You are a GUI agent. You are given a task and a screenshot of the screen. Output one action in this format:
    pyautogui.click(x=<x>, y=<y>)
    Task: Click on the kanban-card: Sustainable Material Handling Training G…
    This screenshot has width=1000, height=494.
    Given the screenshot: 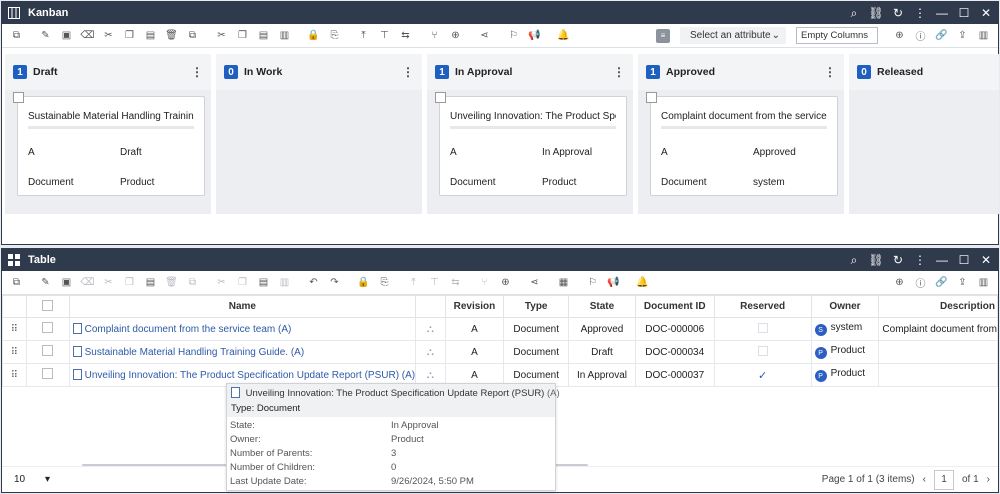 What is the action you would take?
    pyautogui.click(x=109, y=144)
    